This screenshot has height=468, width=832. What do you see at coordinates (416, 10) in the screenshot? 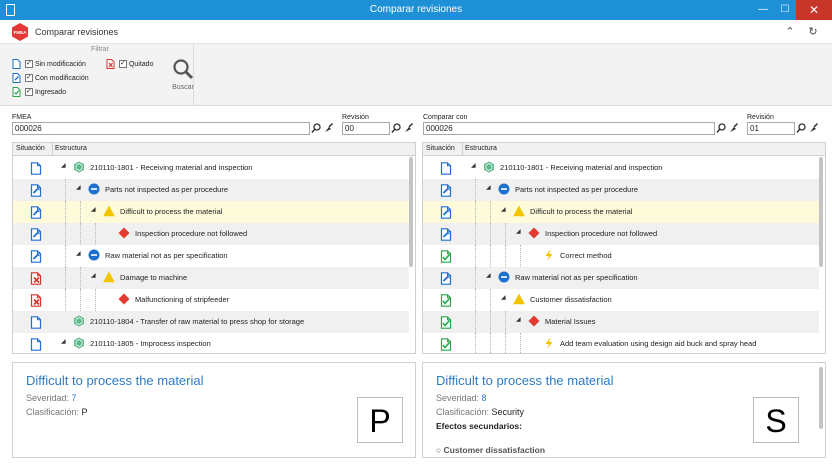
I see `window-titlebar: Comparar revisiones — ☐ ✕` at bounding box center [416, 10].